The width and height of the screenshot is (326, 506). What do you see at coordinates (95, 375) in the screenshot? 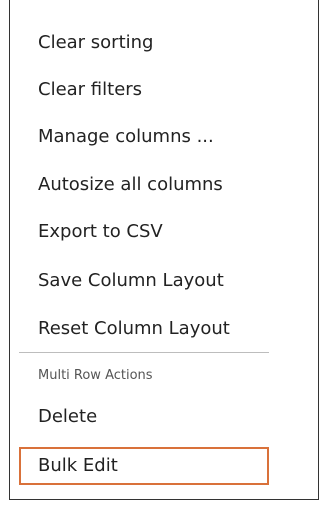
I see `multi-row-actions-label: Multi Row Actions` at bounding box center [95, 375].